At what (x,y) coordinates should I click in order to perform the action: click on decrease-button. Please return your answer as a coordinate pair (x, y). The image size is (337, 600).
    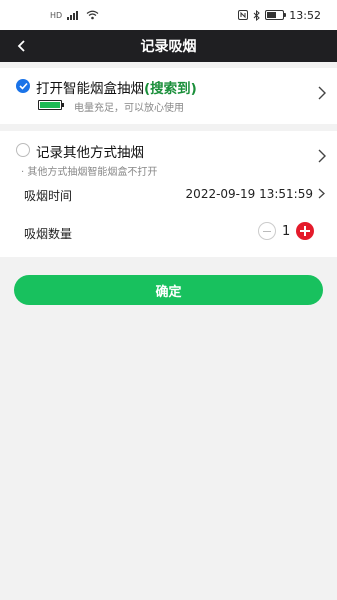
    Looking at the image, I should click on (267, 231).